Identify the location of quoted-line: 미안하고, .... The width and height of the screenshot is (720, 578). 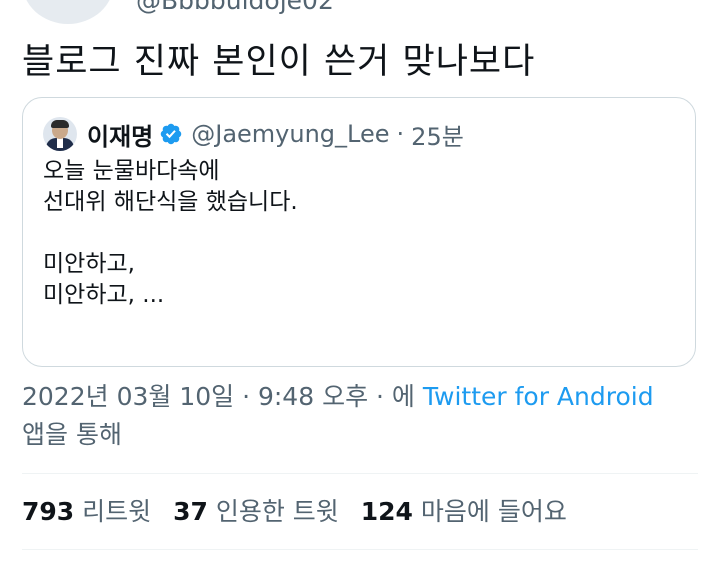
(104, 295).